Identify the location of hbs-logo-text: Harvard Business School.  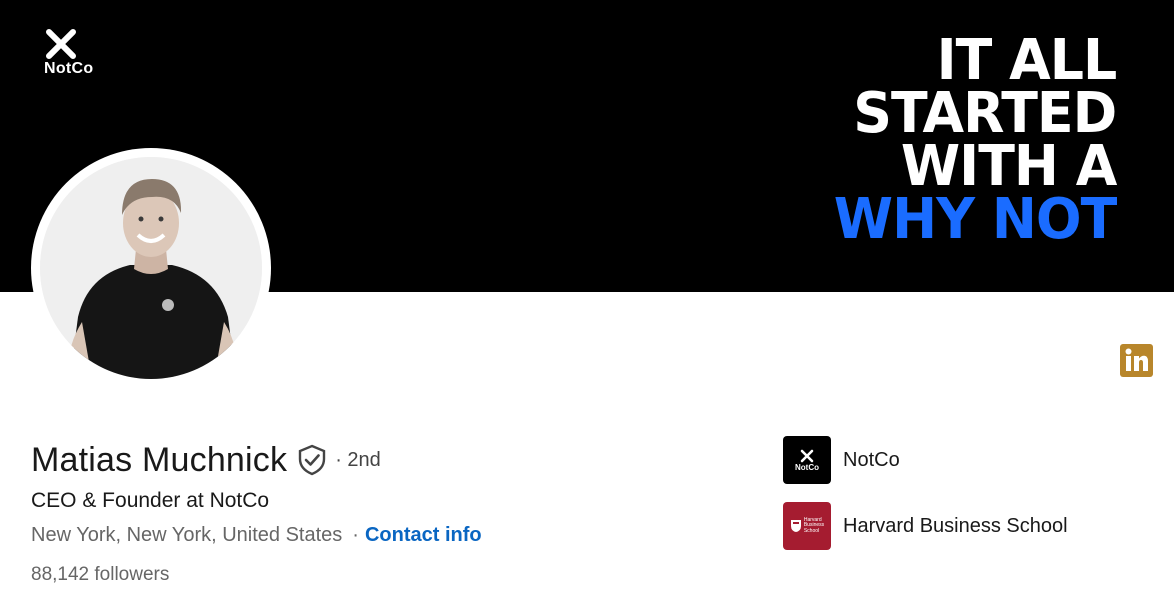
(813, 526).